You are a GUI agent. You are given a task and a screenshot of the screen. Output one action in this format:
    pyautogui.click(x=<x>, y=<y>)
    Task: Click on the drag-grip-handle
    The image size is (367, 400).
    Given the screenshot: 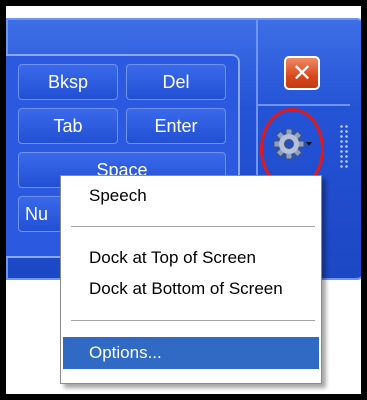 What is the action you would take?
    pyautogui.click(x=344, y=147)
    